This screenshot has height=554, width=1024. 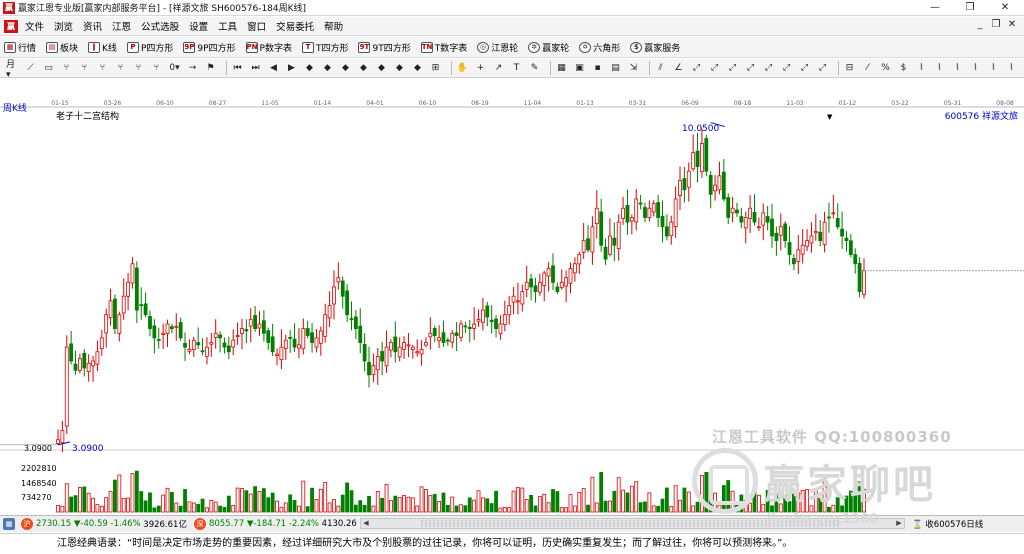 I want to click on minimize-button: —, so click(x=935, y=8).